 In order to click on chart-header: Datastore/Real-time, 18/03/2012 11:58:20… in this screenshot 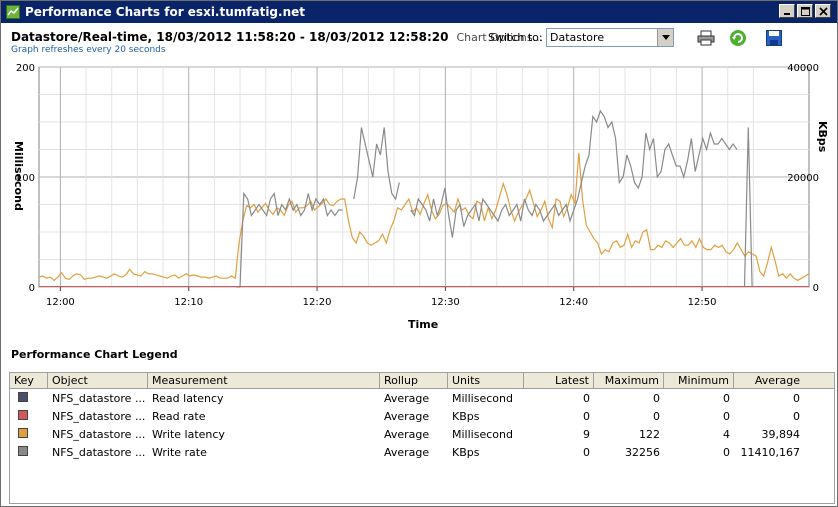, I will do `click(277, 37)`.